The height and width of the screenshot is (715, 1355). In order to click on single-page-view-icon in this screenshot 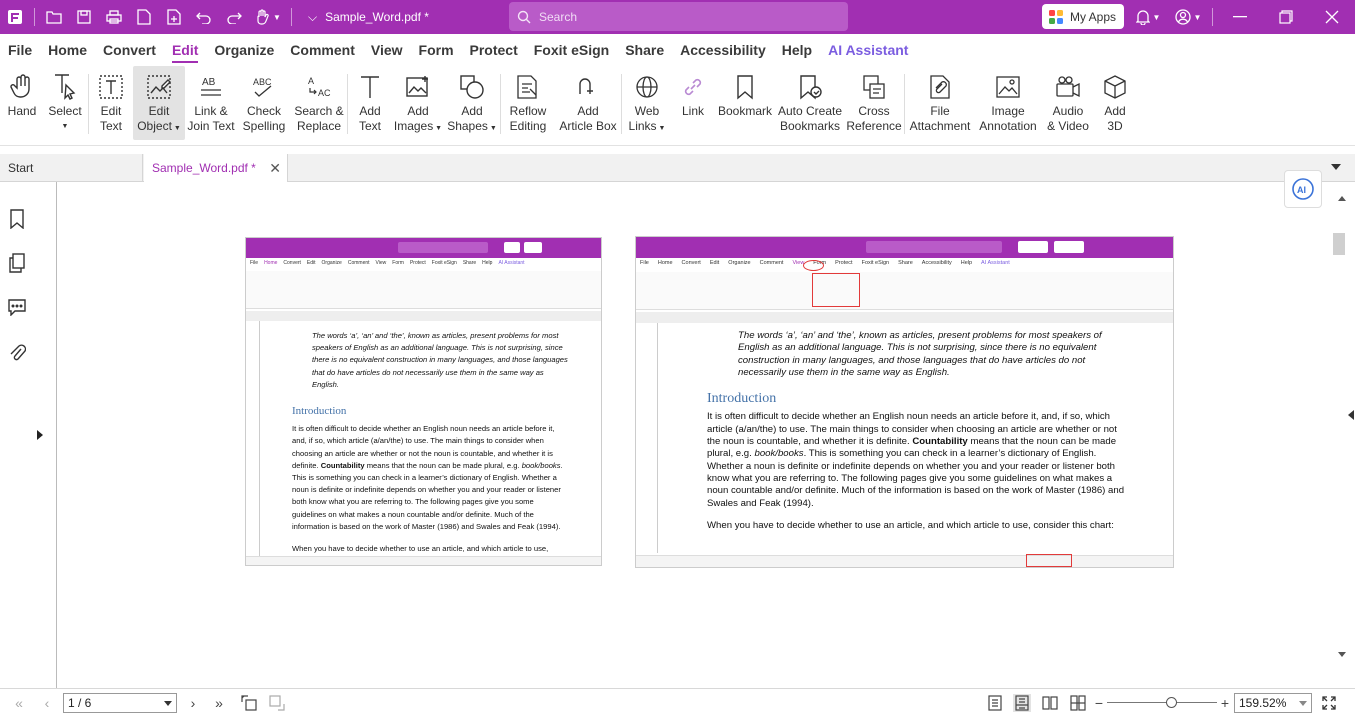, I will do `click(995, 703)`.